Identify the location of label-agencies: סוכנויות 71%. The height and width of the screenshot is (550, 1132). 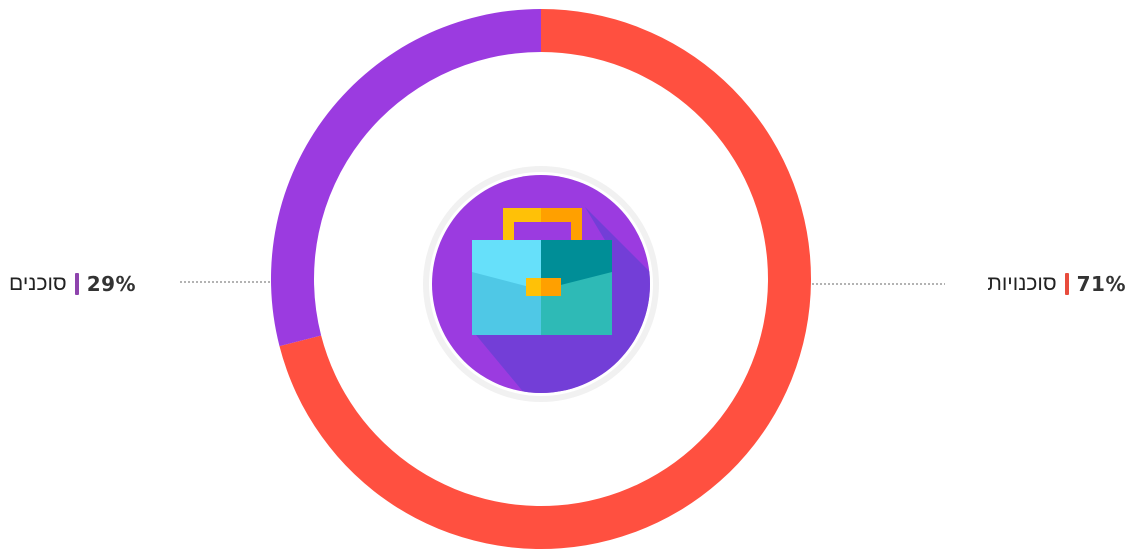
(1056, 284).